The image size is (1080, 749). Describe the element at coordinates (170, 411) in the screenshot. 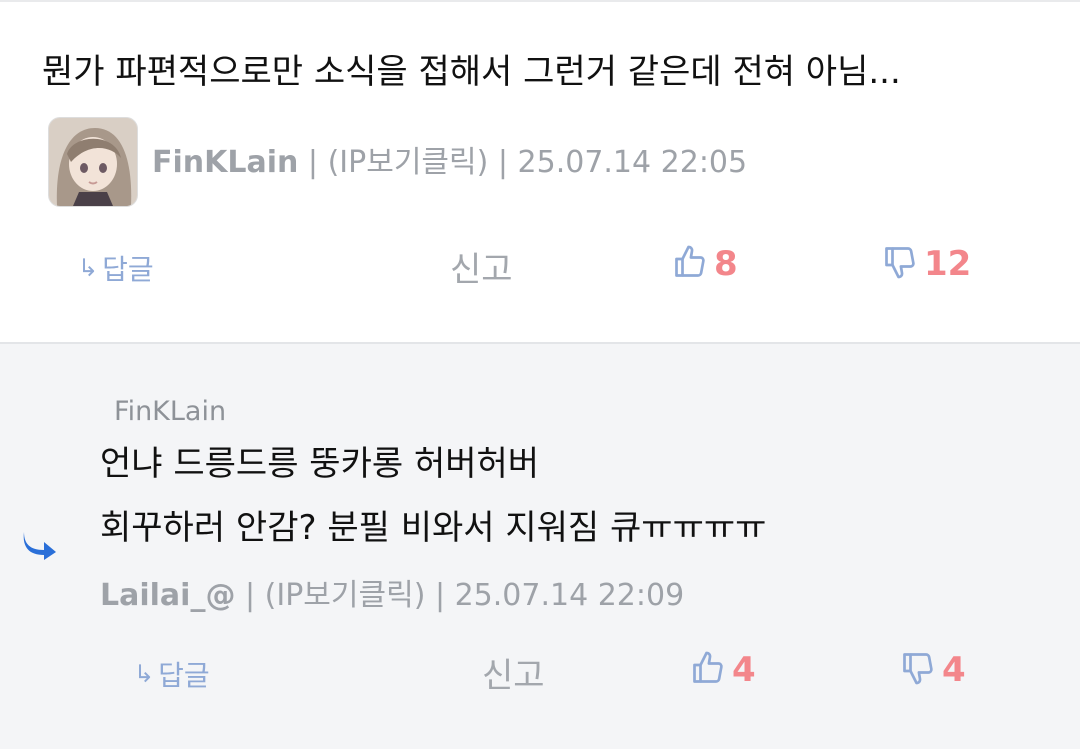

I see `reply-to-author: FinKLain` at that location.